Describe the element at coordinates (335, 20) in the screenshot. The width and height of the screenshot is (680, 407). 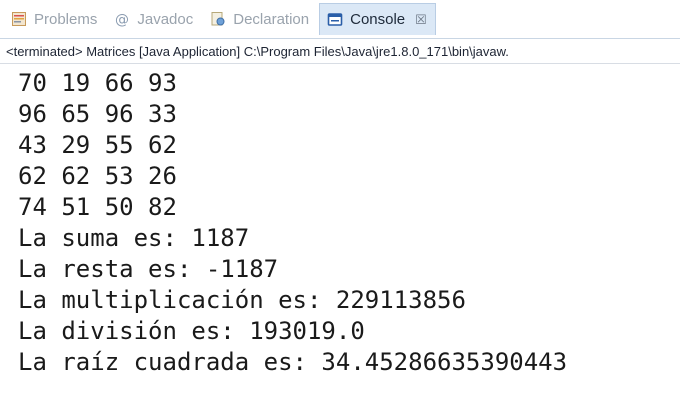
I see `console-icon` at that location.